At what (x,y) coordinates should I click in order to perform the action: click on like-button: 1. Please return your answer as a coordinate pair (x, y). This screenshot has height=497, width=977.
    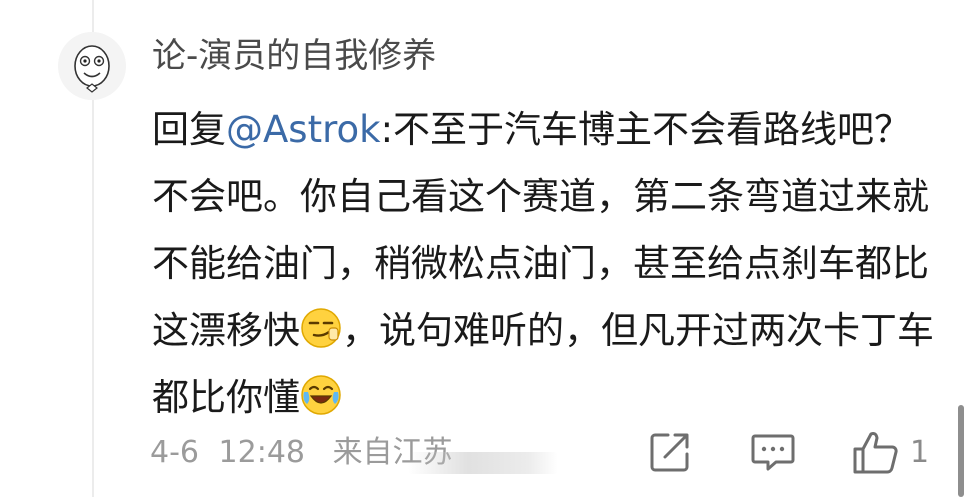
    Looking at the image, I should click on (890, 452).